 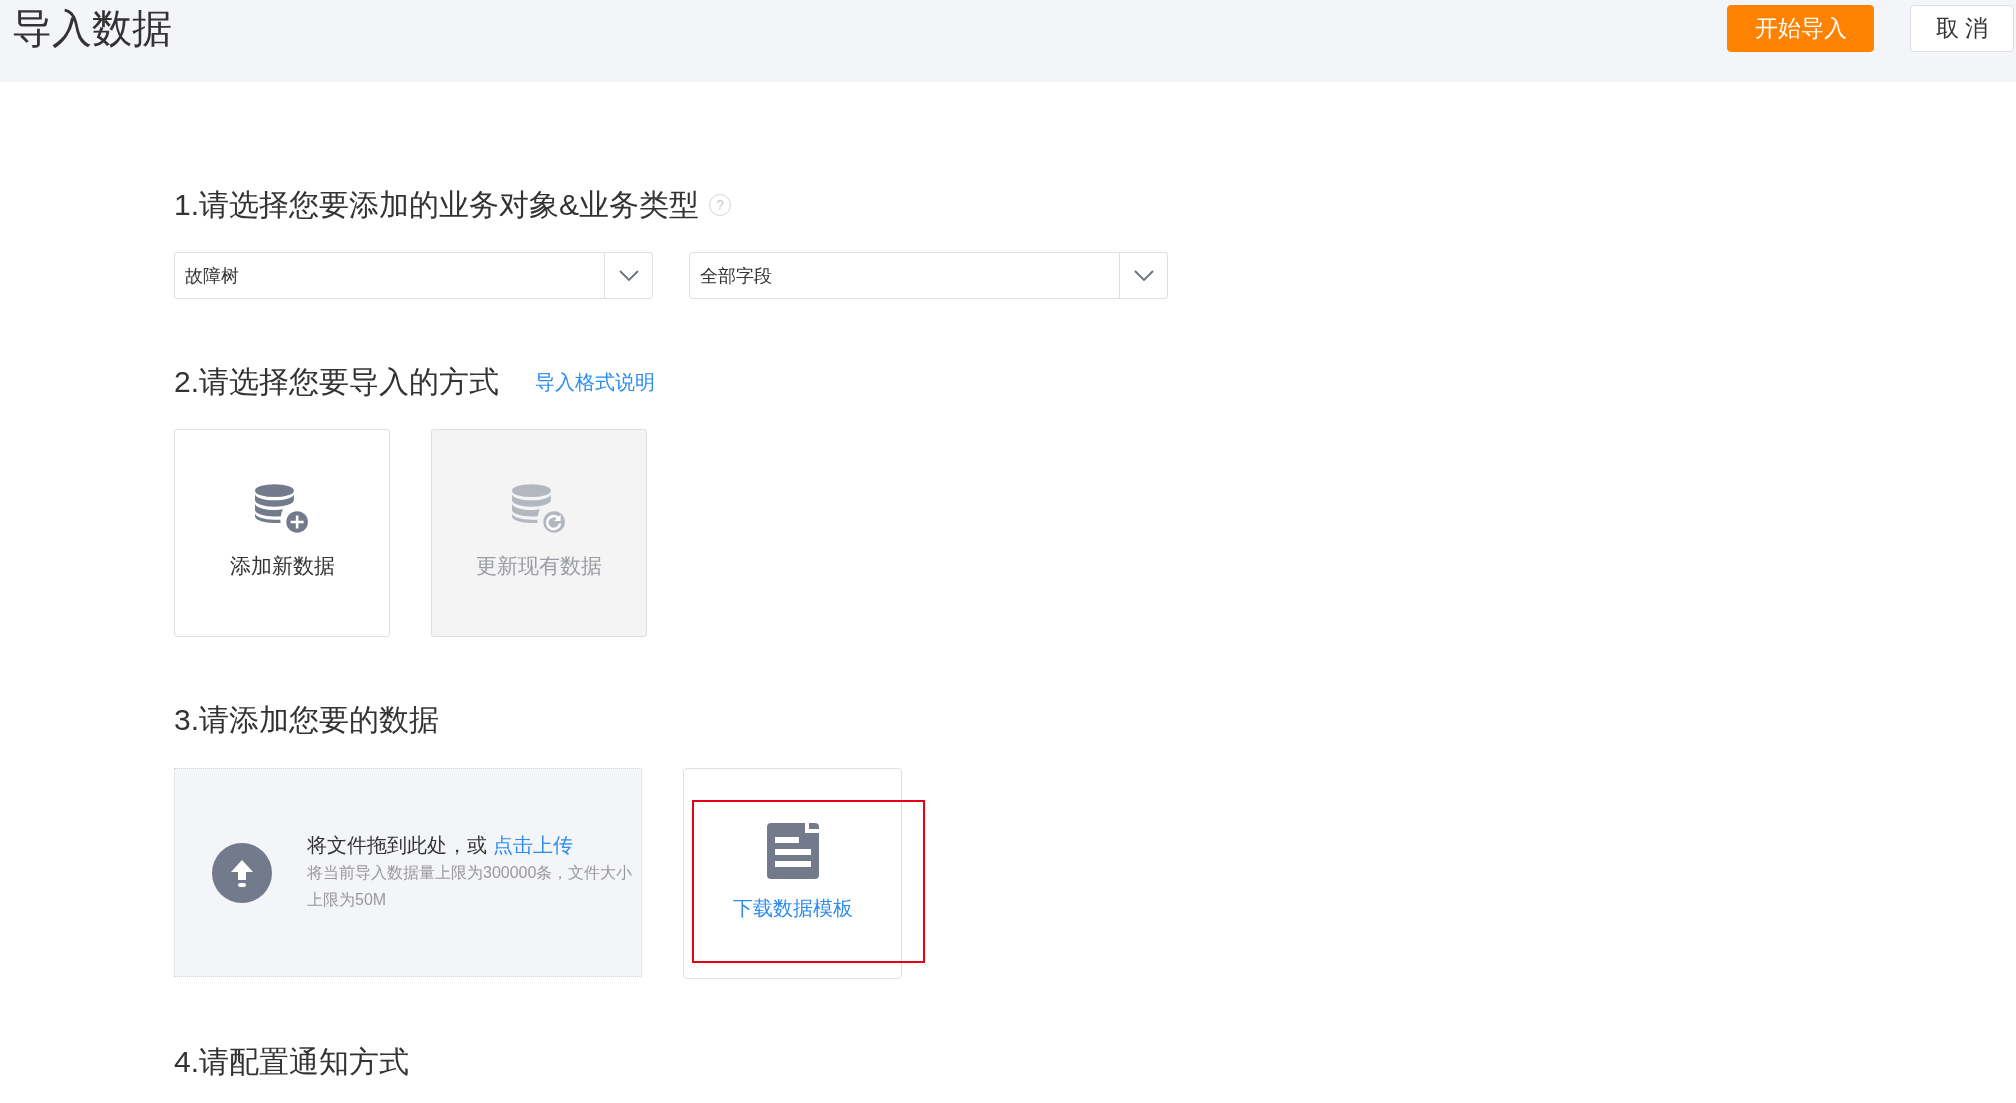 I want to click on import-method-card: 添加新数据, so click(x=282, y=533).